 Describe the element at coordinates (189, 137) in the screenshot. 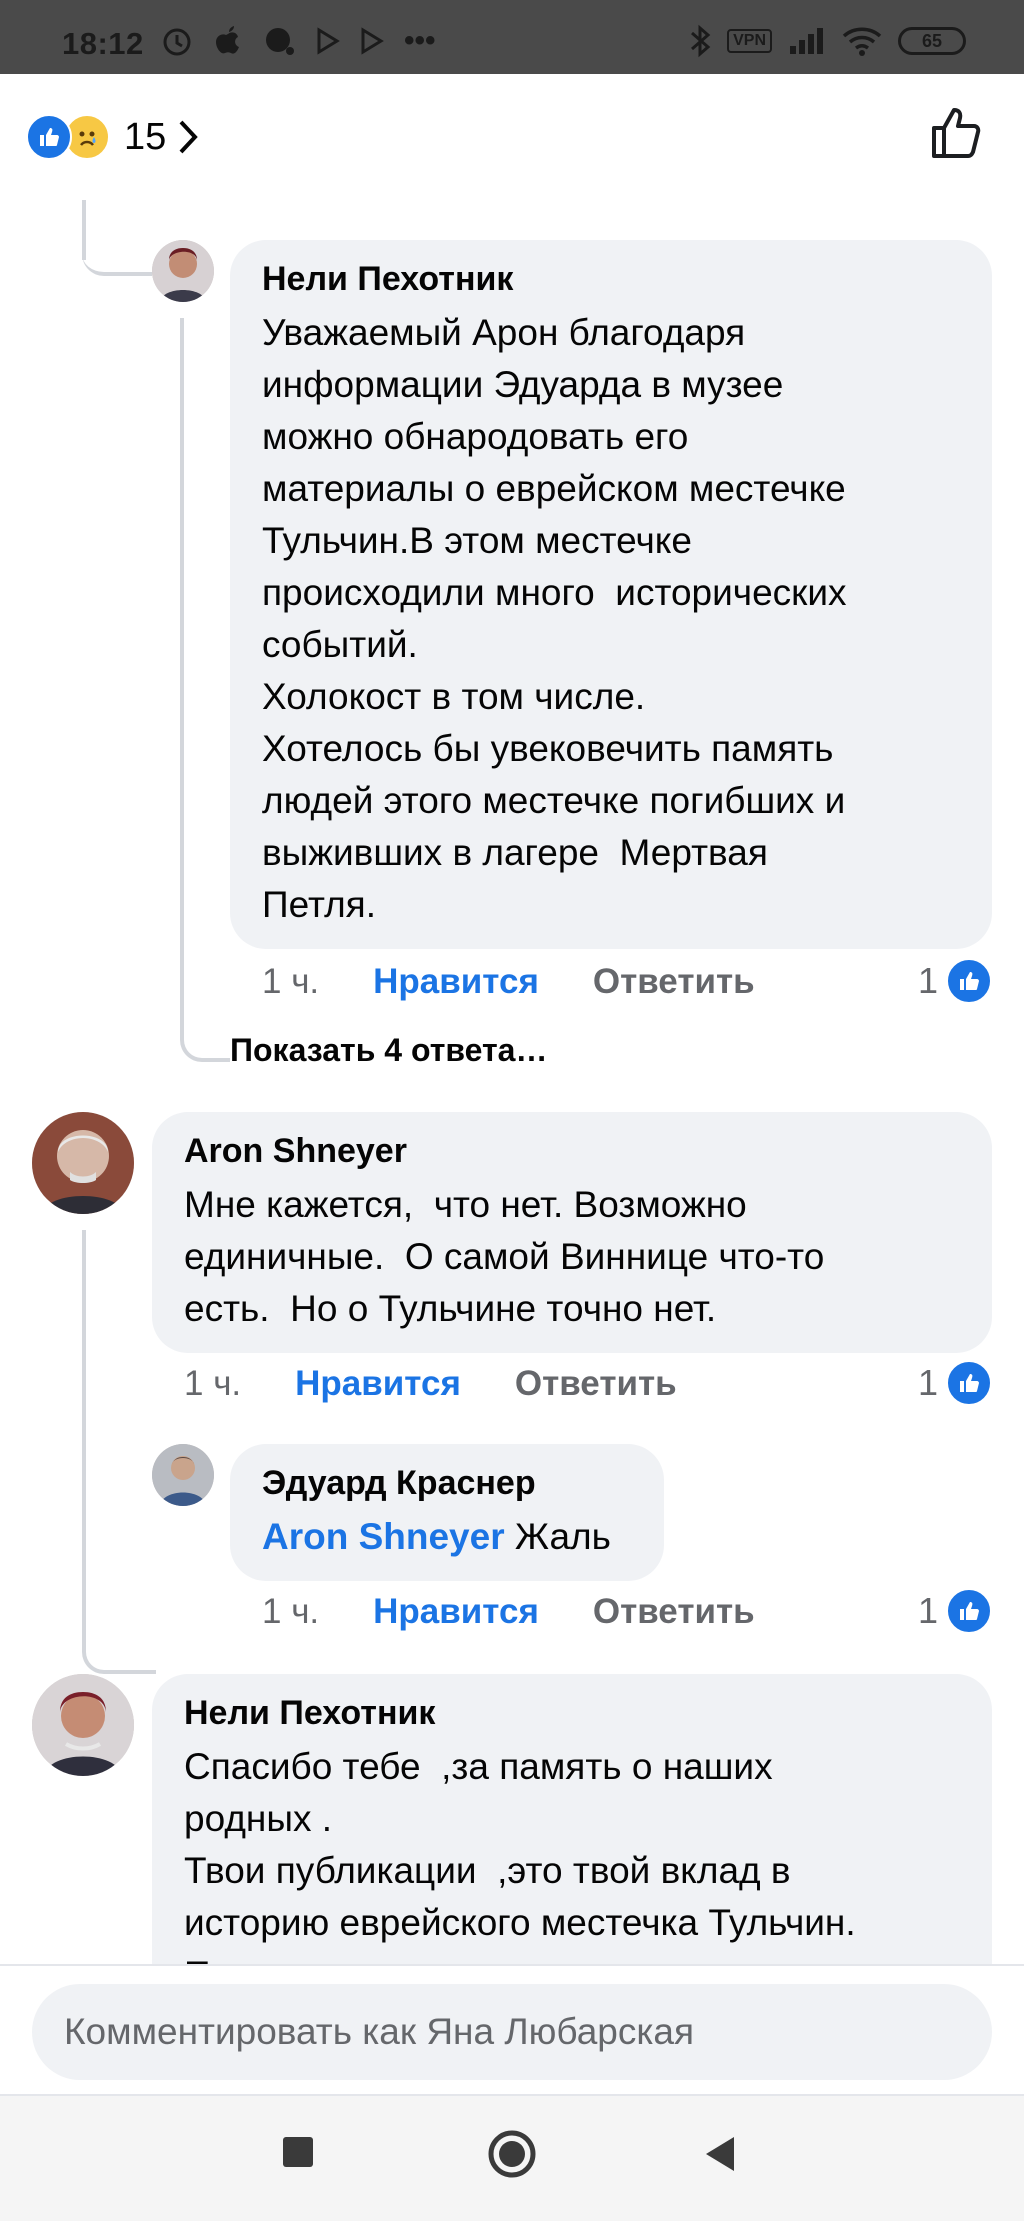

I see `chevron-right-icon` at that location.